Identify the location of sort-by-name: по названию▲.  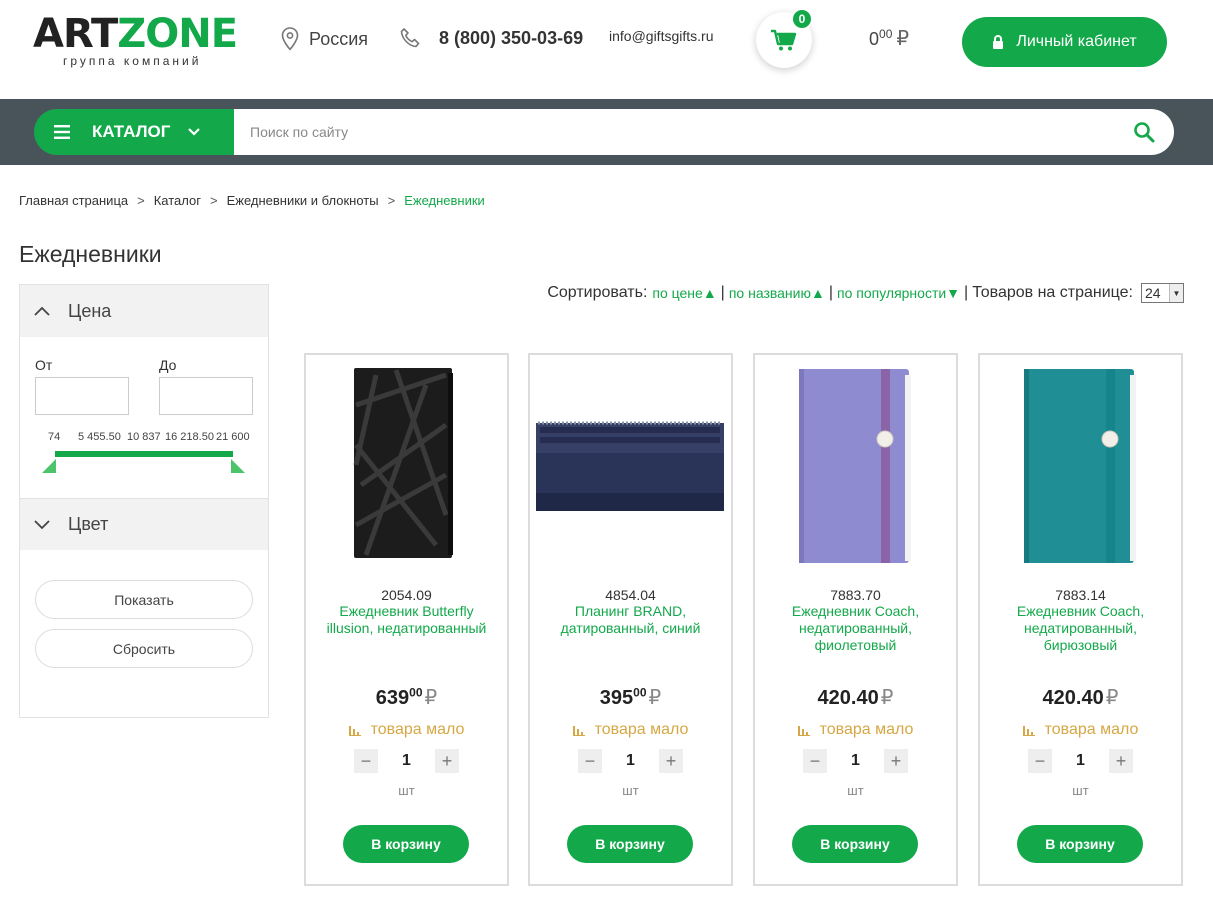
(777, 293).